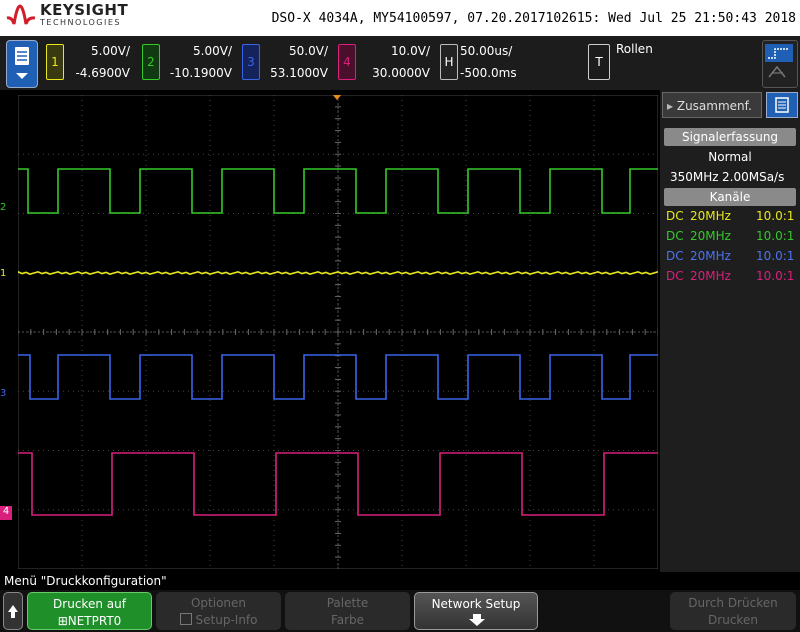 The image size is (800, 632). I want to click on channel-2-ground-marker: 2, so click(3, 207).